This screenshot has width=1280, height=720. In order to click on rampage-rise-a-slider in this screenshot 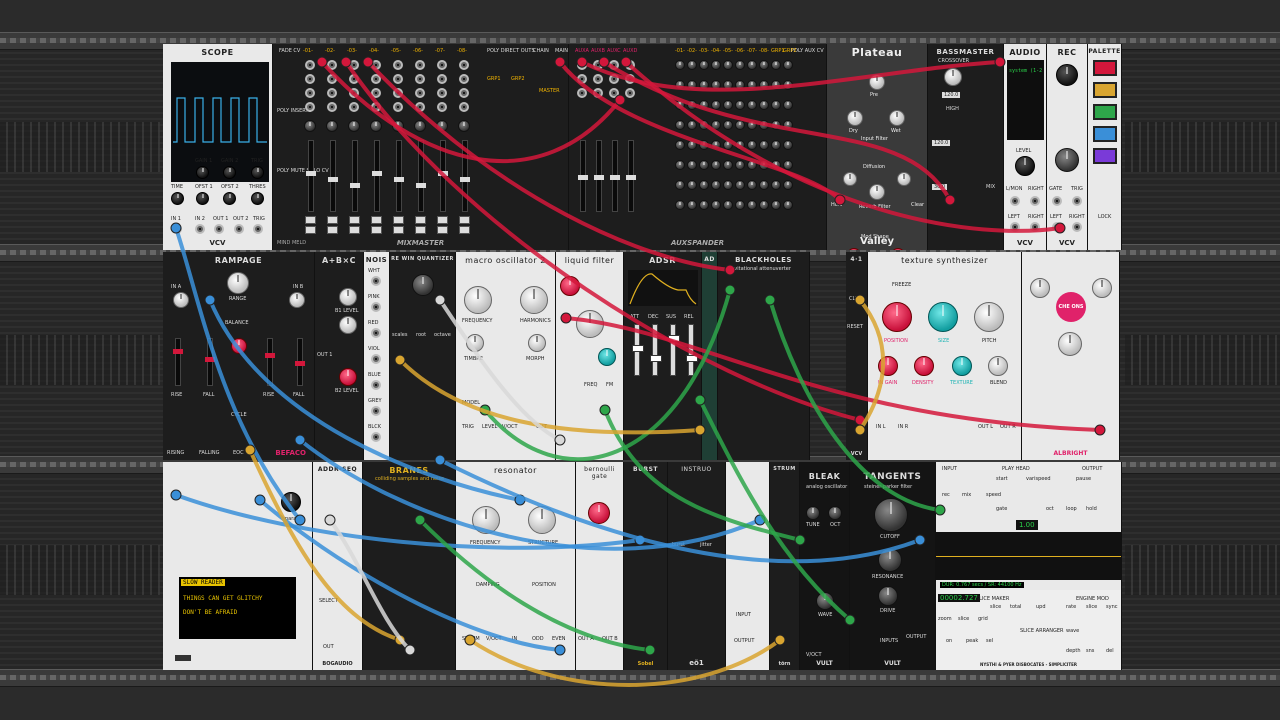, I will do `click(178, 362)`.